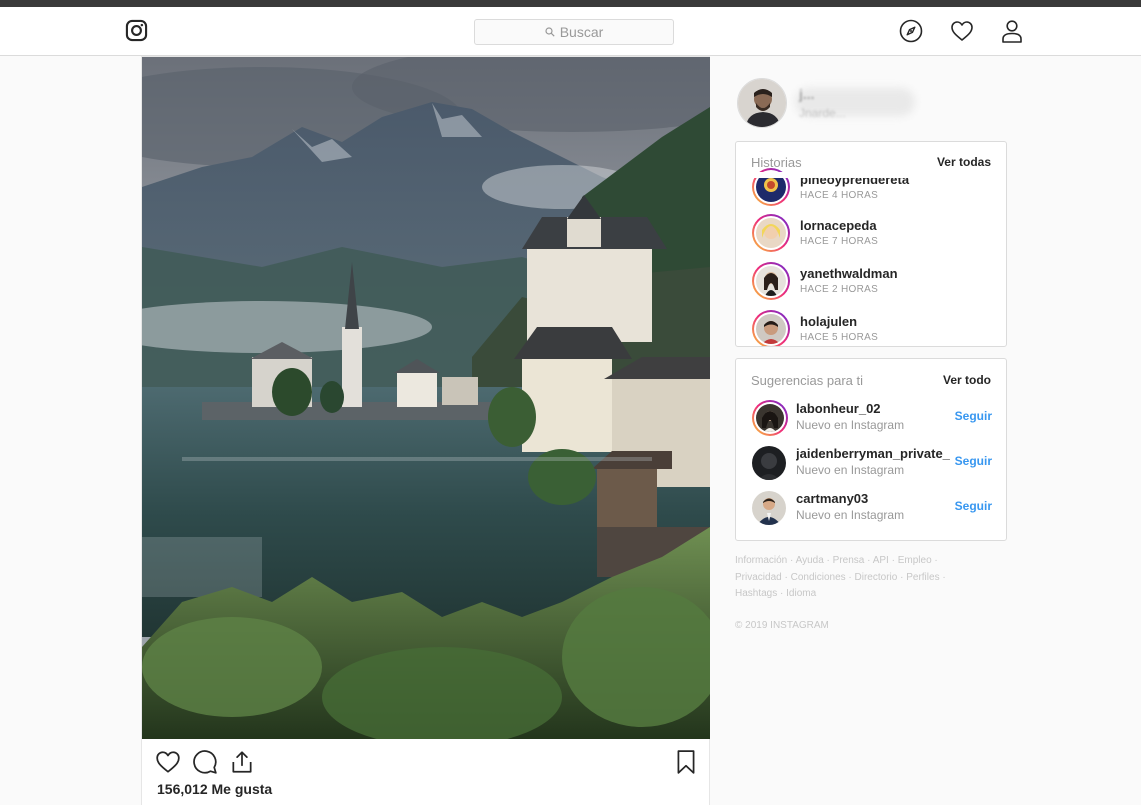 The image size is (1141, 805). I want to click on suggestions-see-all-link: Ver todo, so click(967, 380).